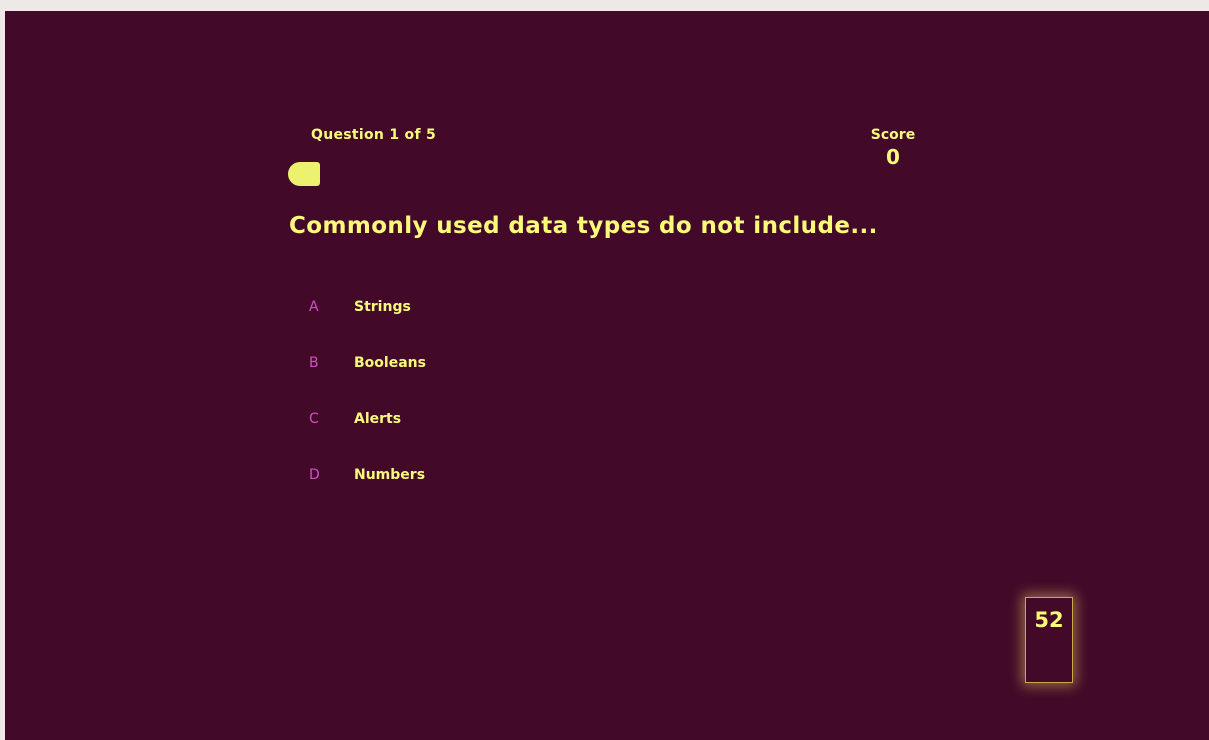 The image size is (1209, 740). What do you see at coordinates (893, 157) in the screenshot?
I see `score-value: 0` at bounding box center [893, 157].